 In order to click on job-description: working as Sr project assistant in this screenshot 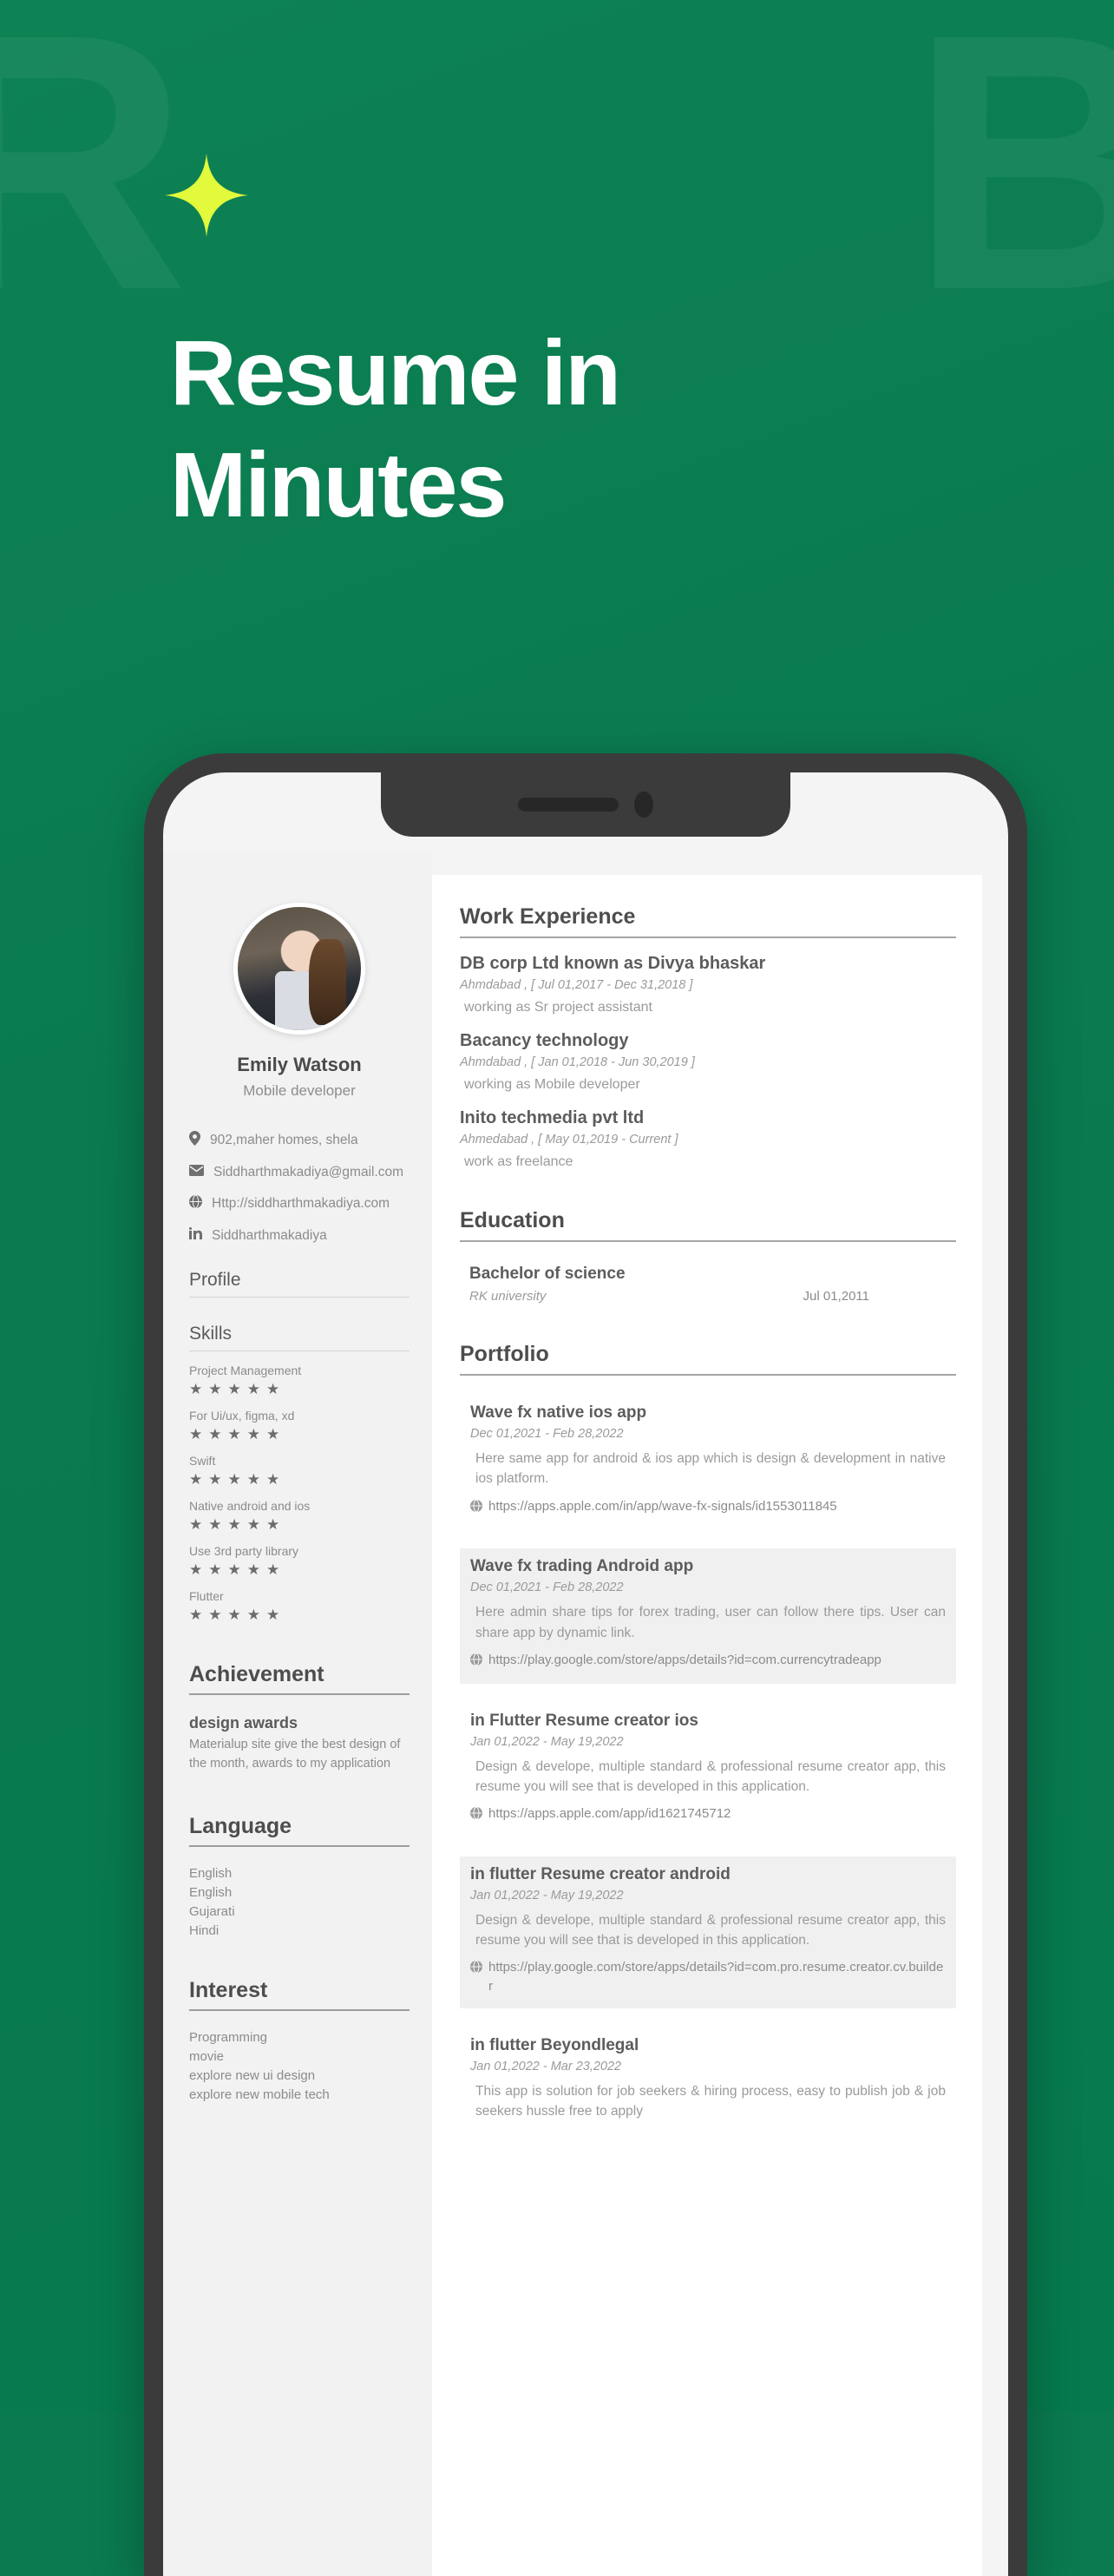, I will do `click(558, 1007)`.